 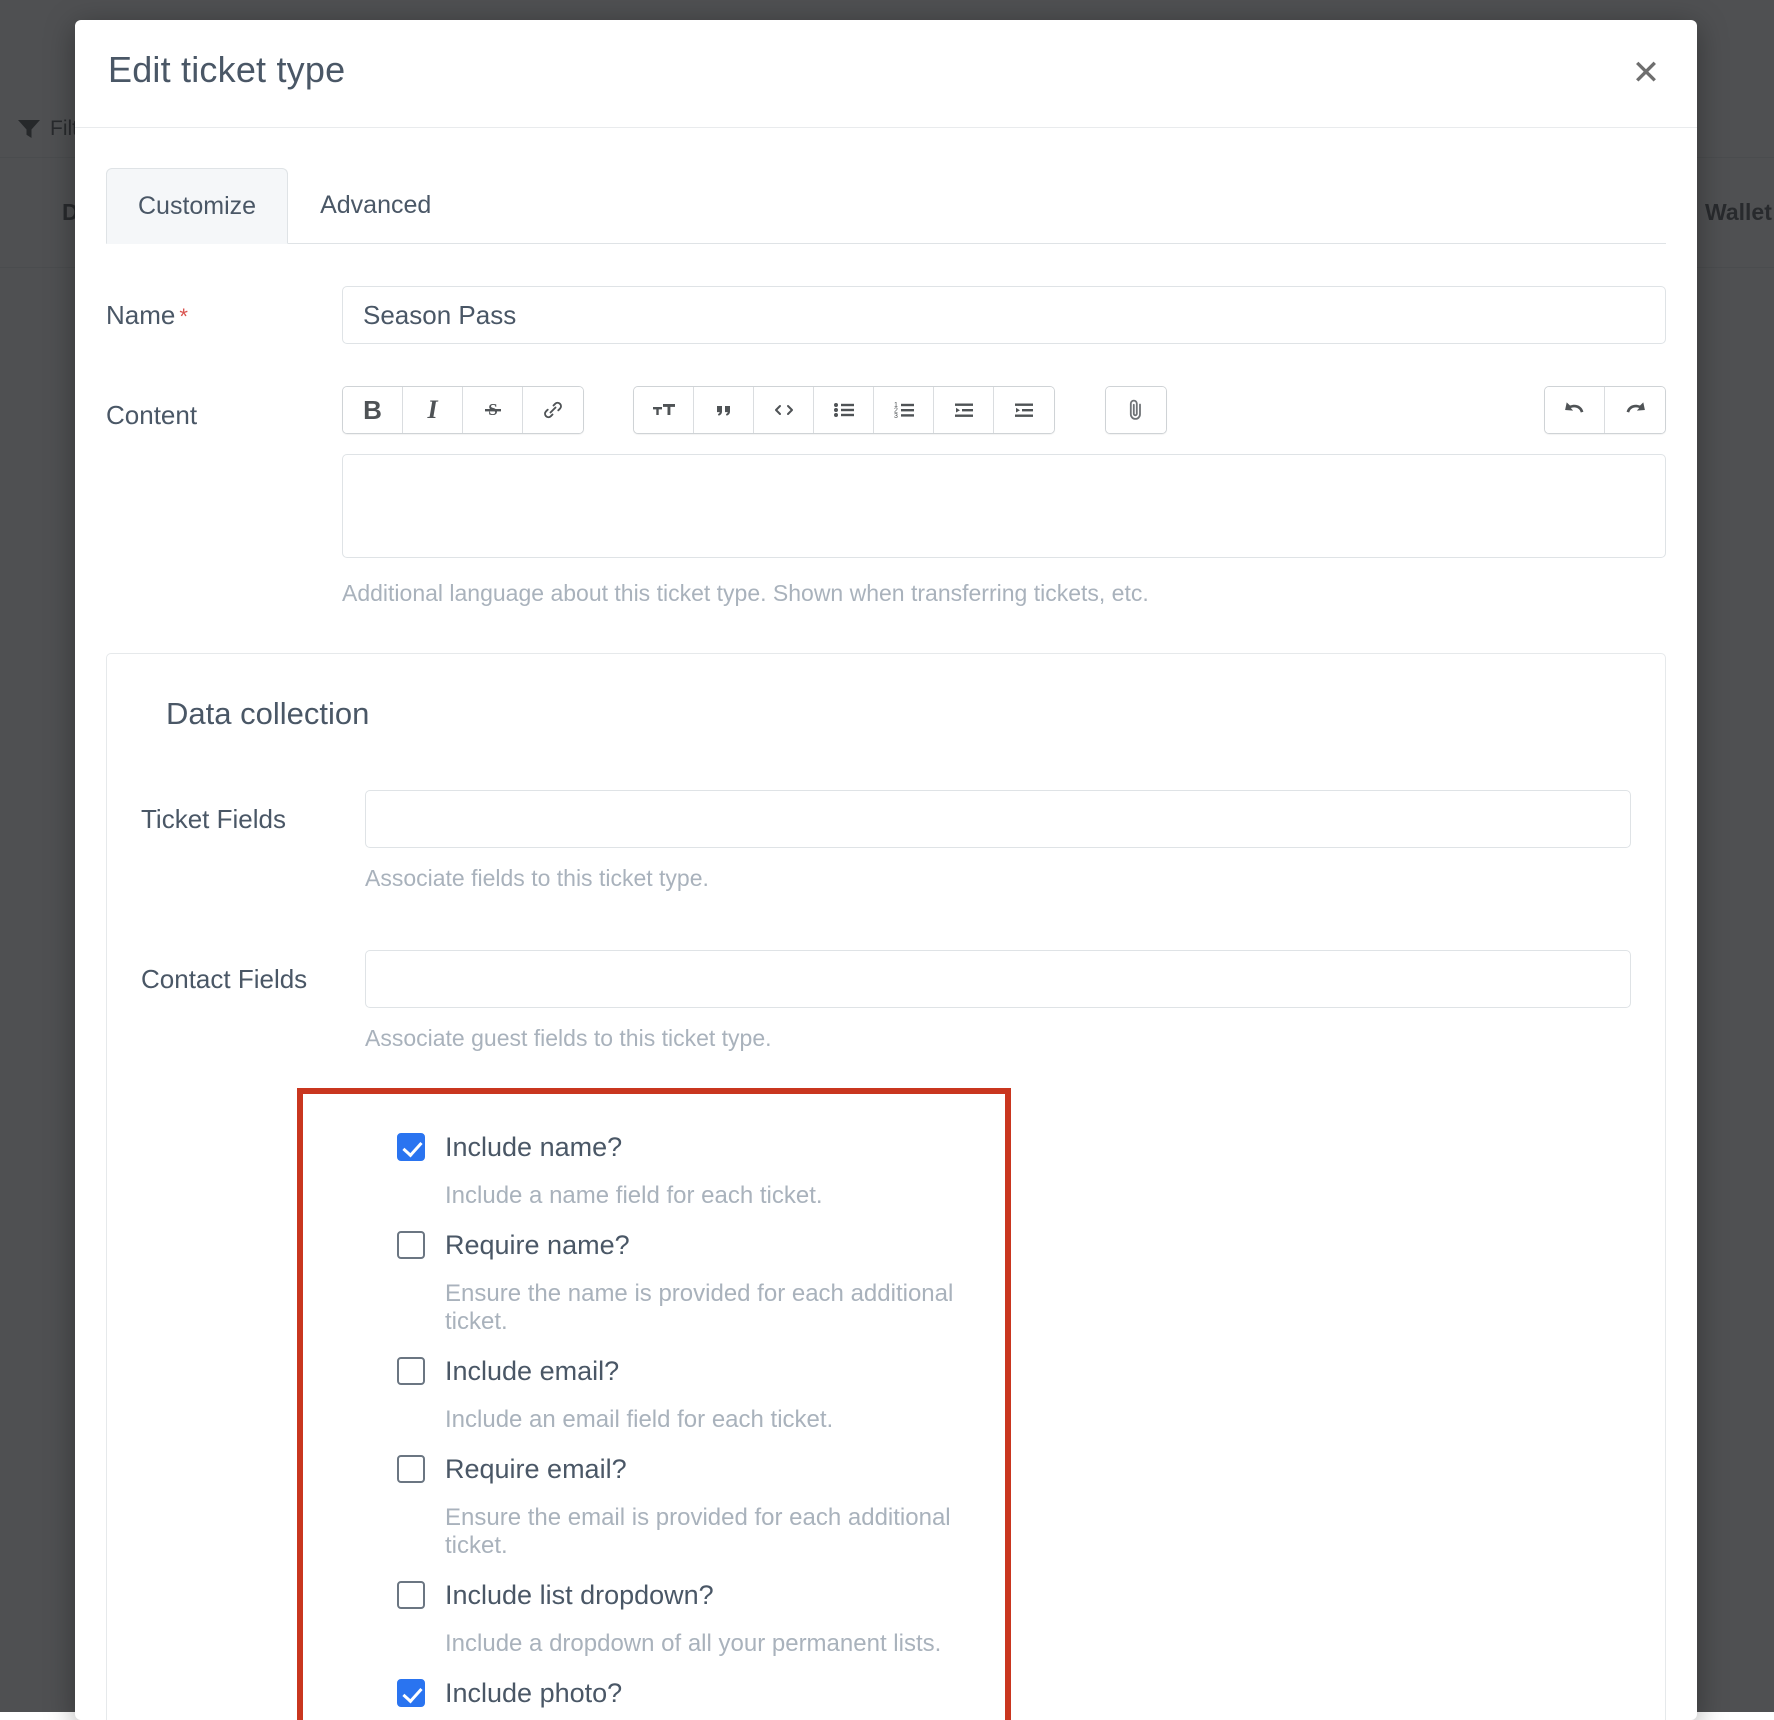 What do you see at coordinates (654, 1420) in the screenshot?
I see `include-email-help: Include an email field for each ticket.` at bounding box center [654, 1420].